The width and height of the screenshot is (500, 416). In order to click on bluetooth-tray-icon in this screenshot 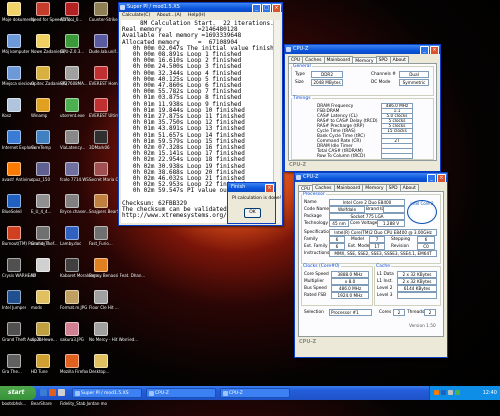, I will do `click(443, 392)`.